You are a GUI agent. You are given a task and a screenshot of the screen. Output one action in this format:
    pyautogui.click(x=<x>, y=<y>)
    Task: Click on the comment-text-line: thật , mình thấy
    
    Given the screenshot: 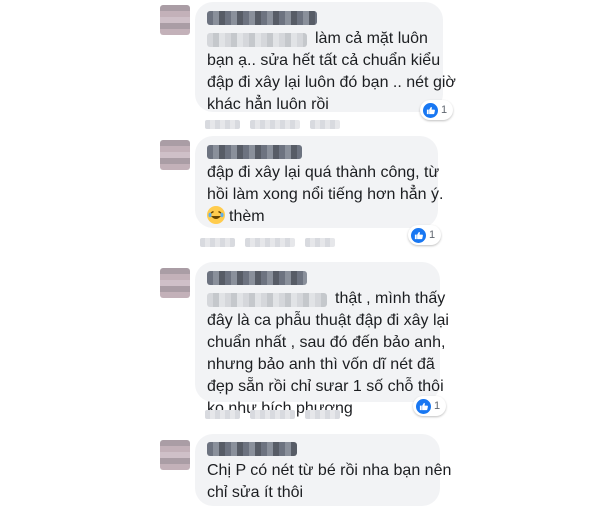 What is the action you would take?
    pyautogui.click(x=390, y=298)
    